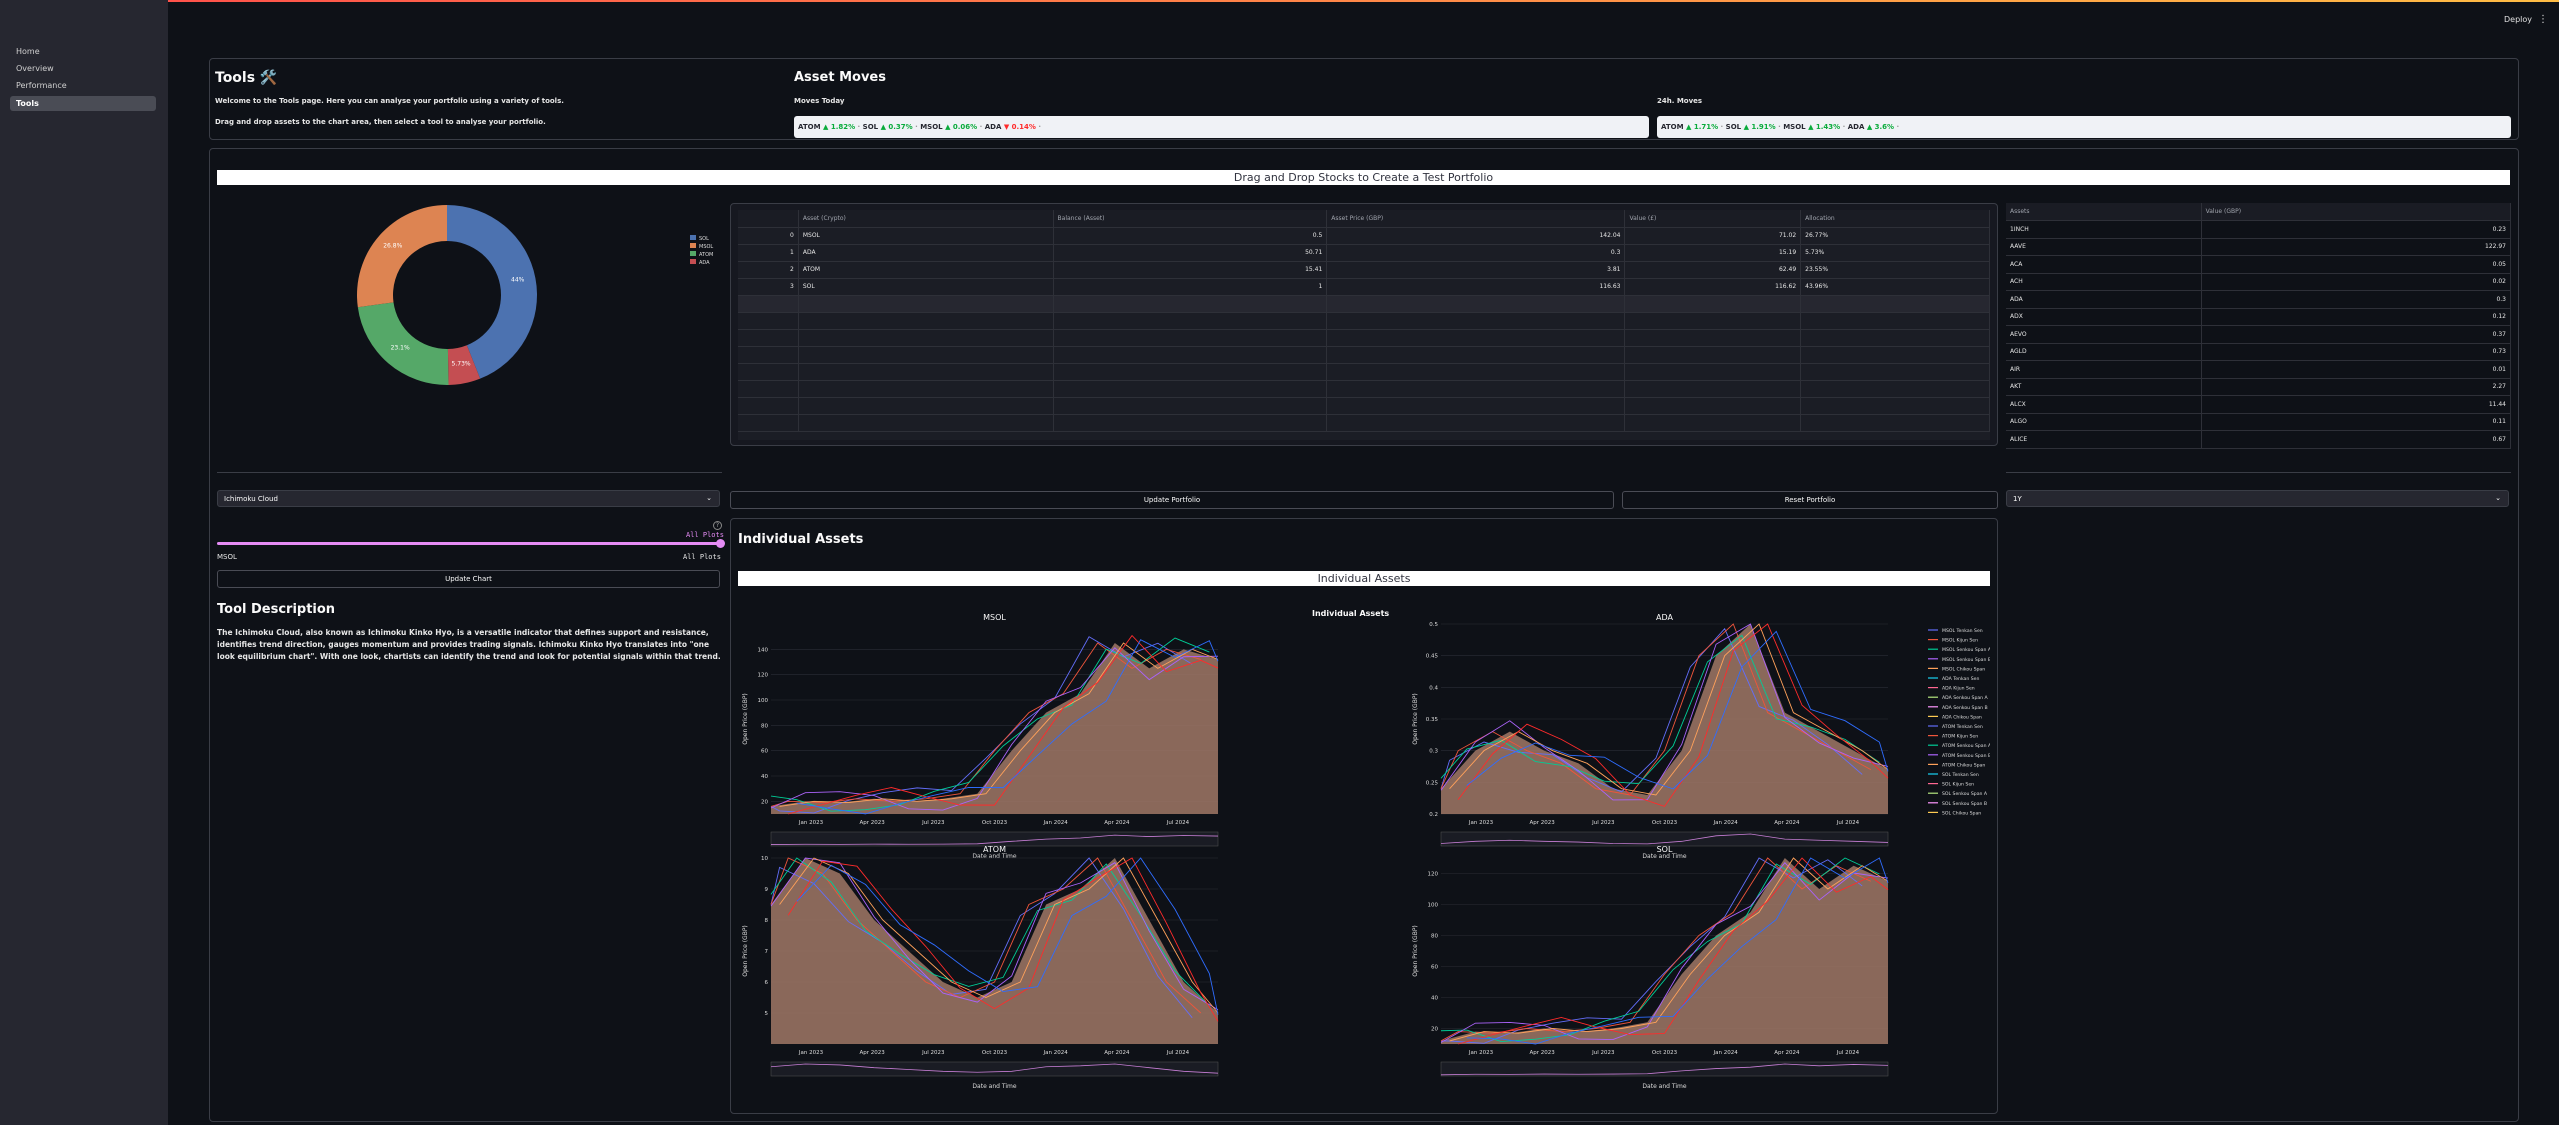 The image size is (2559, 1125). I want to click on table-cell: 43.96%, so click(1895, 287).